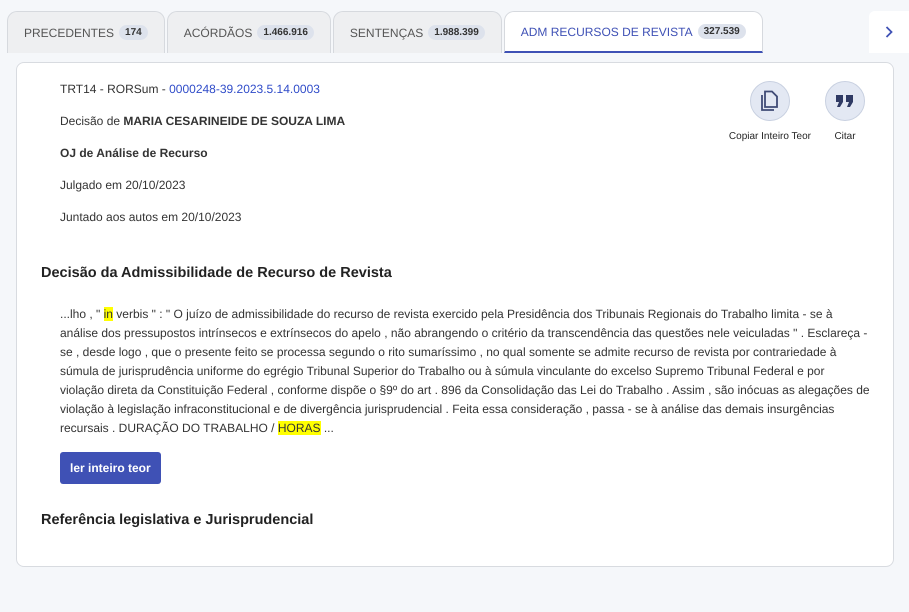  What do you see at coordinates (86, 32) in the screenshot?
I see `tab: PRECEDENTES 174` at bounding box center [86, 32].